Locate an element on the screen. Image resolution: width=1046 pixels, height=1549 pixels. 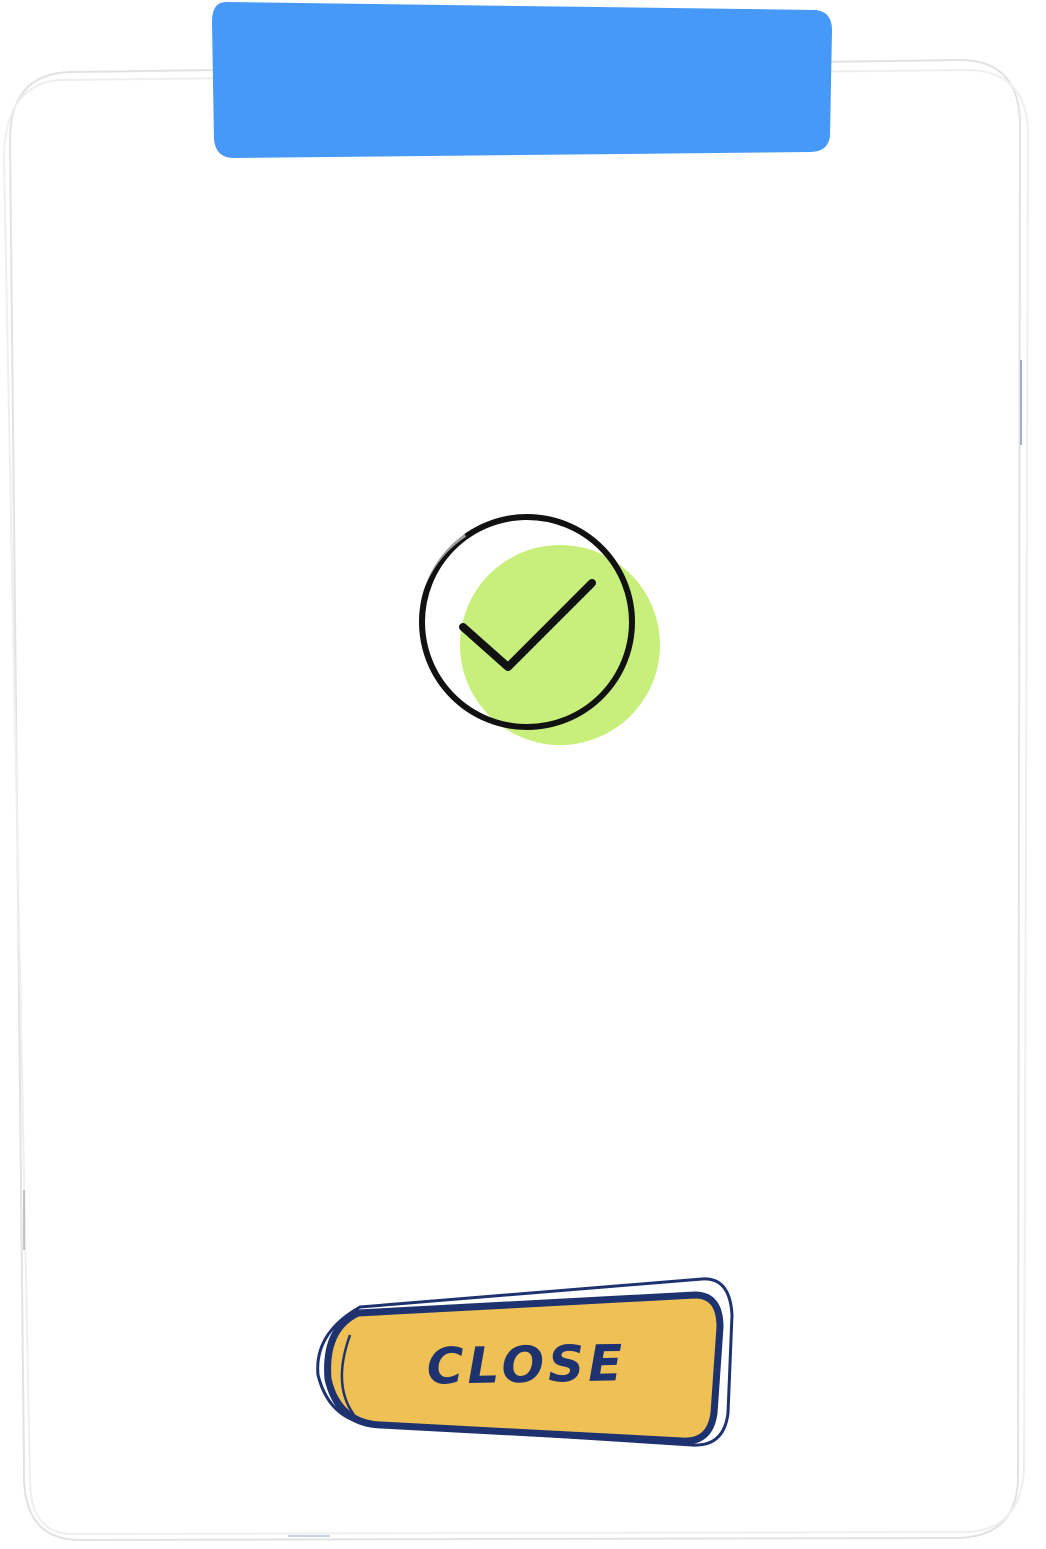
dialog-header-tab is located at coordinates (522, 80).